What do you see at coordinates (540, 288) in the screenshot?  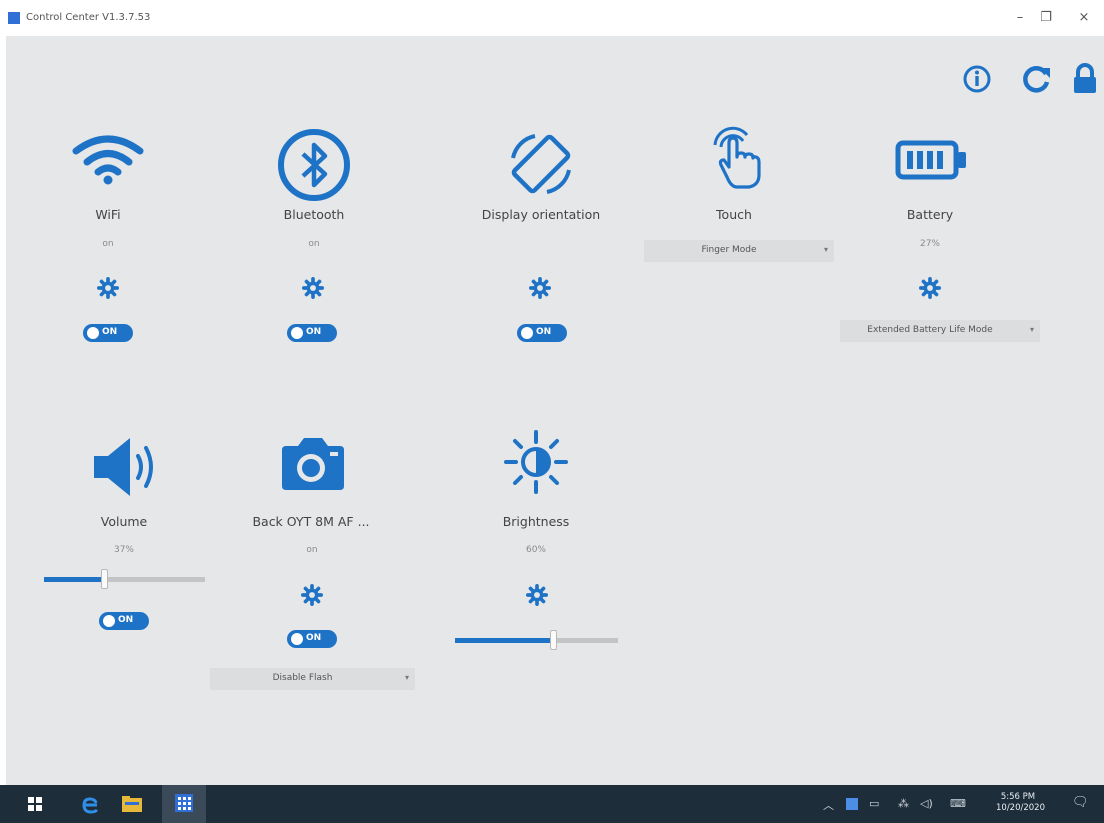 I see `display-settings-gear-icon` at bounding box center [540, 288].